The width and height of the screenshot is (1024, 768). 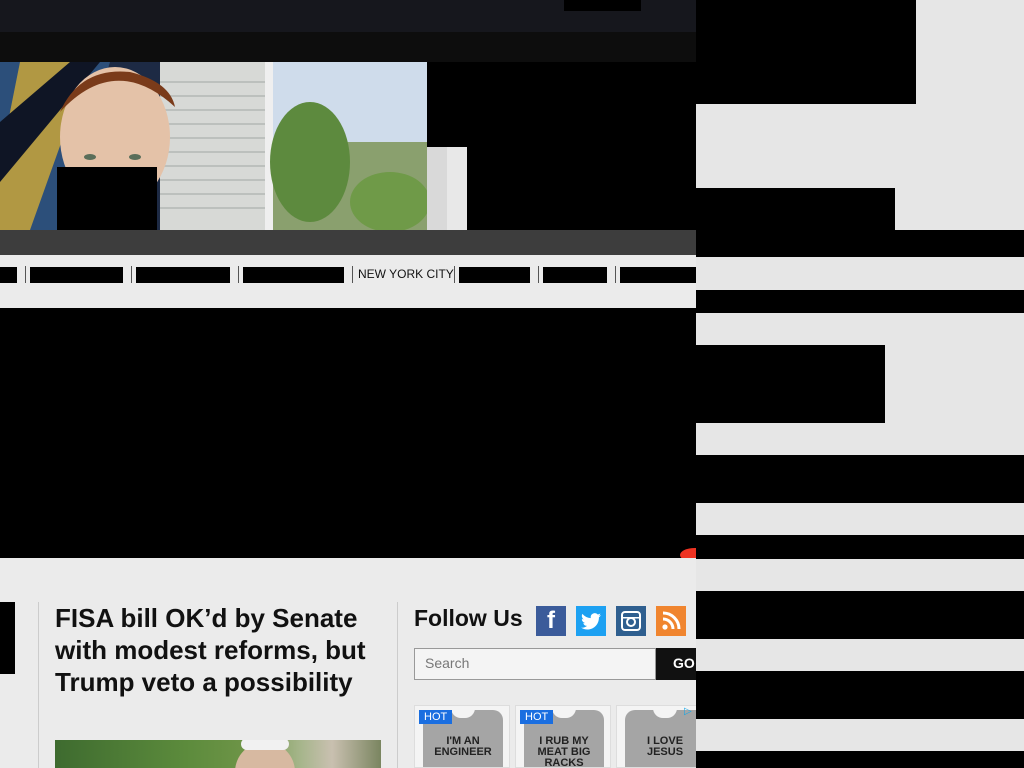 I want to click on twitter-icon, so click(x=591, y=621).